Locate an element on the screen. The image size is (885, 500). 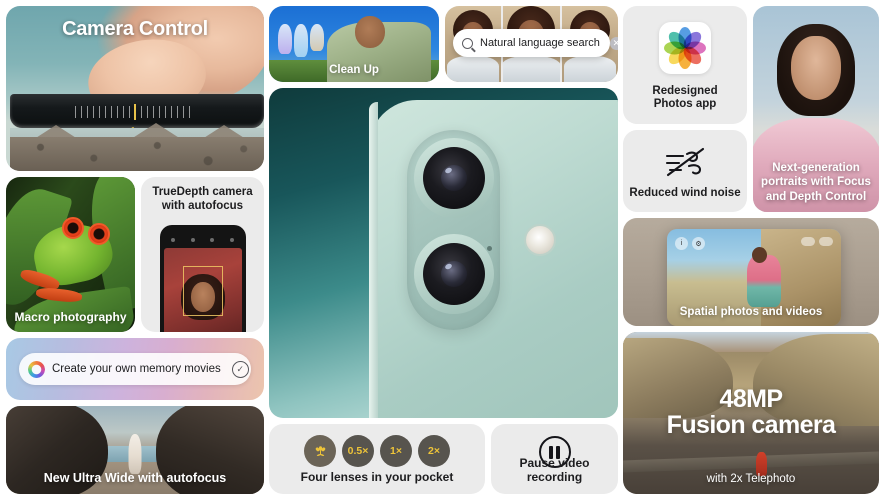
redesigned-photos-line1: Redesigned is located at coordinates (685, 90).